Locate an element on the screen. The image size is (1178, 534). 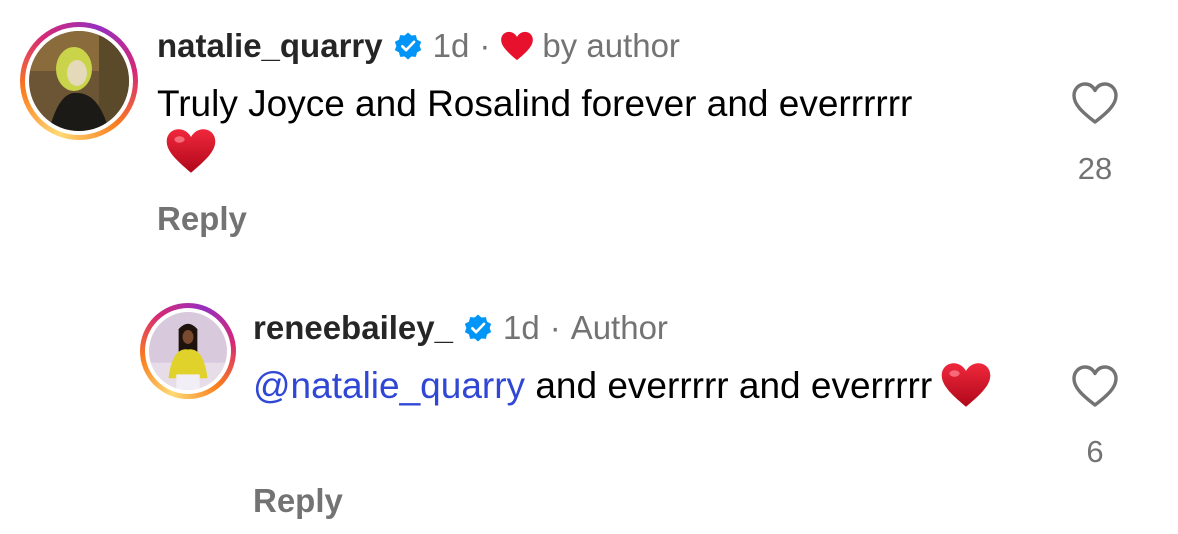
comment-body: and everrrrr and everrrrr is located at coordinates (729, 385).